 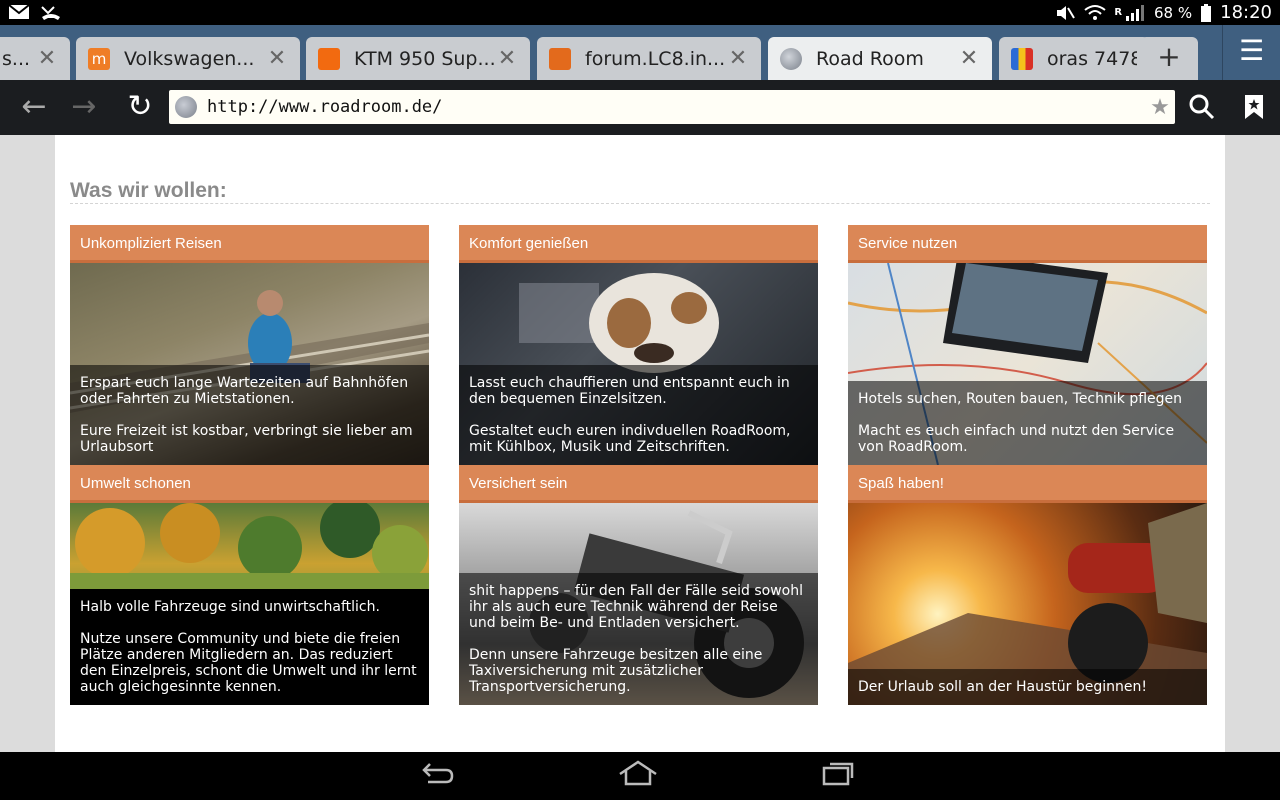 What do you see at coordinates (1169, 58) in the screenshot?
I see `new-tab-button: +` at bounding box center [1169, 58].